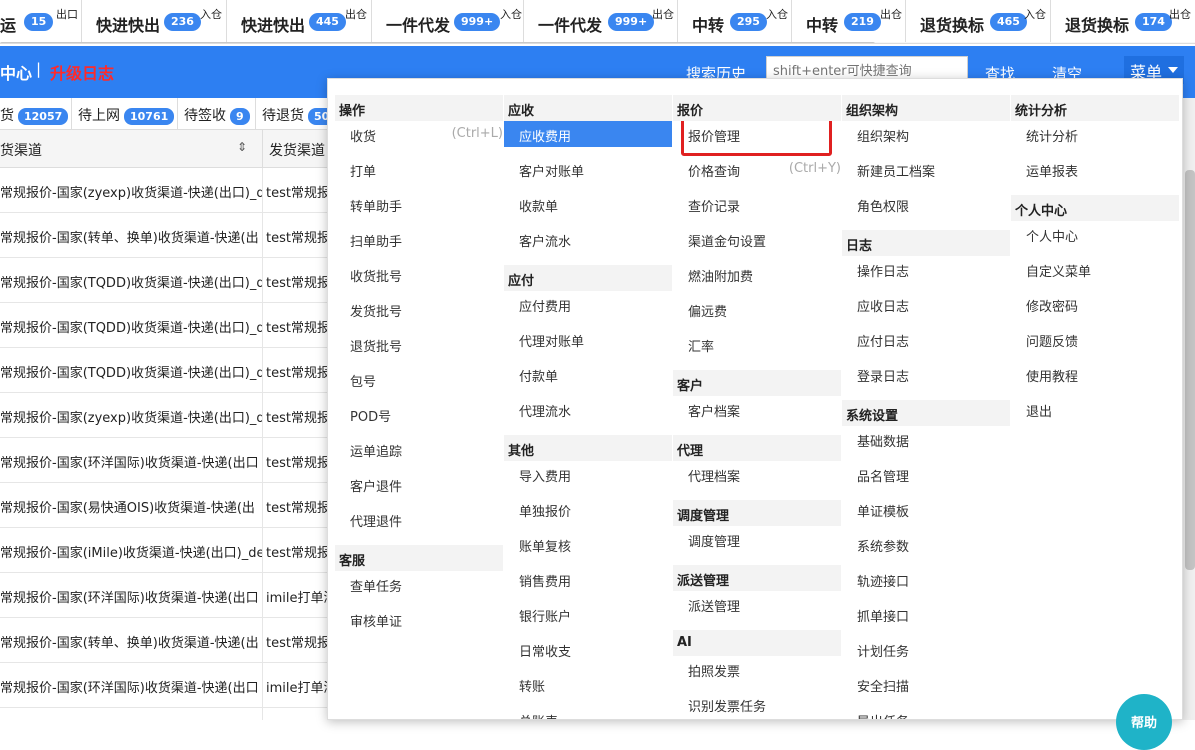  Describe the element at coordinates (165, 505) in the screenshot. I see `table-row: 常规报价-国家(易快通OIS)收货渠道-快递(出 test常规报` at that location.